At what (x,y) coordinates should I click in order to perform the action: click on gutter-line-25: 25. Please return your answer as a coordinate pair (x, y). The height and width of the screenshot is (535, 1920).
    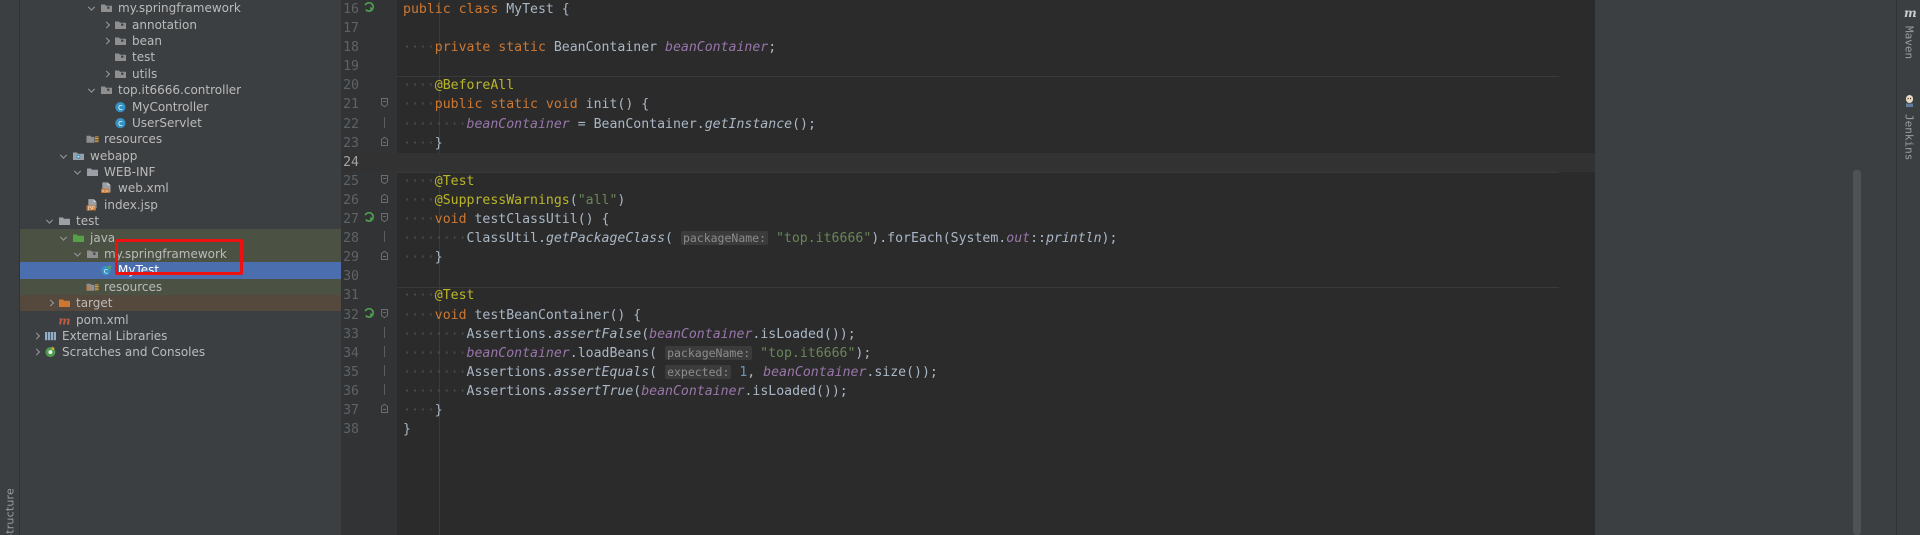
    Looking at the image, I should click on (369, 181).